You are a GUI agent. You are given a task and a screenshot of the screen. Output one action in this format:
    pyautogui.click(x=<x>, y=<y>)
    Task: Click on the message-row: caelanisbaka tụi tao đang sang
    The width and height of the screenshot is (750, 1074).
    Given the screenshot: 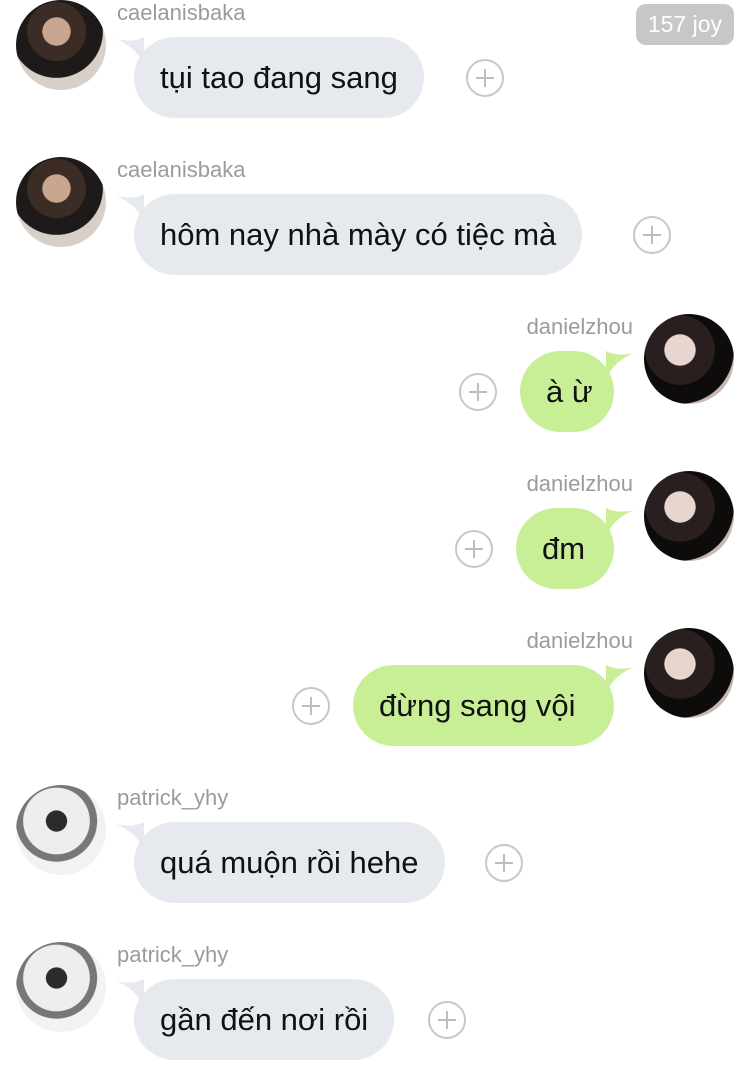 What is the action you would take?
    pyautogui.click(x=375, y=65)
    